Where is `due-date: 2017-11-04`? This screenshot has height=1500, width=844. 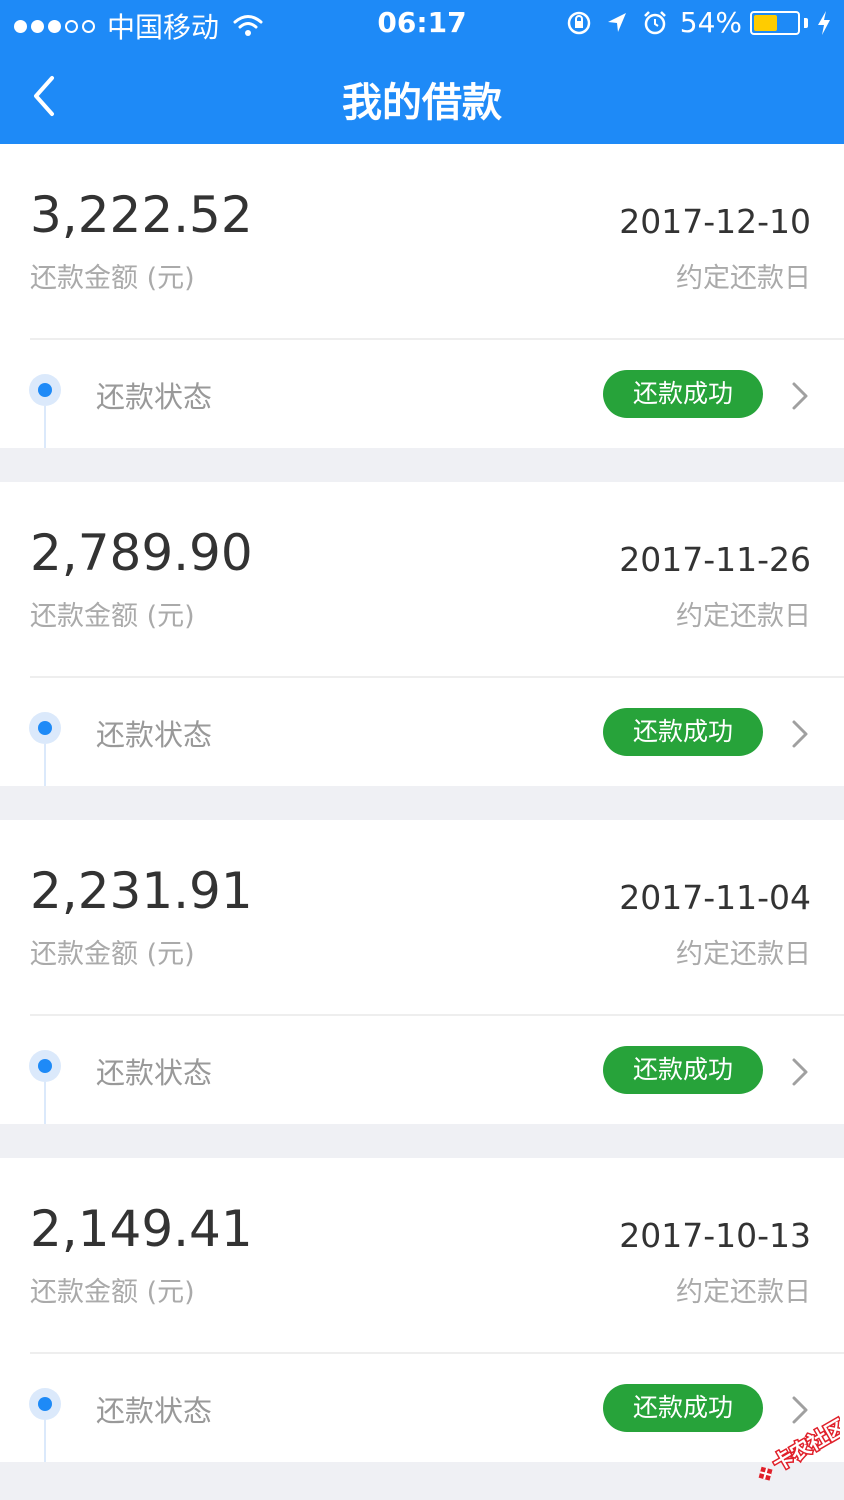 due-date: 2017-11-04 is located at coordinates (715, 897).